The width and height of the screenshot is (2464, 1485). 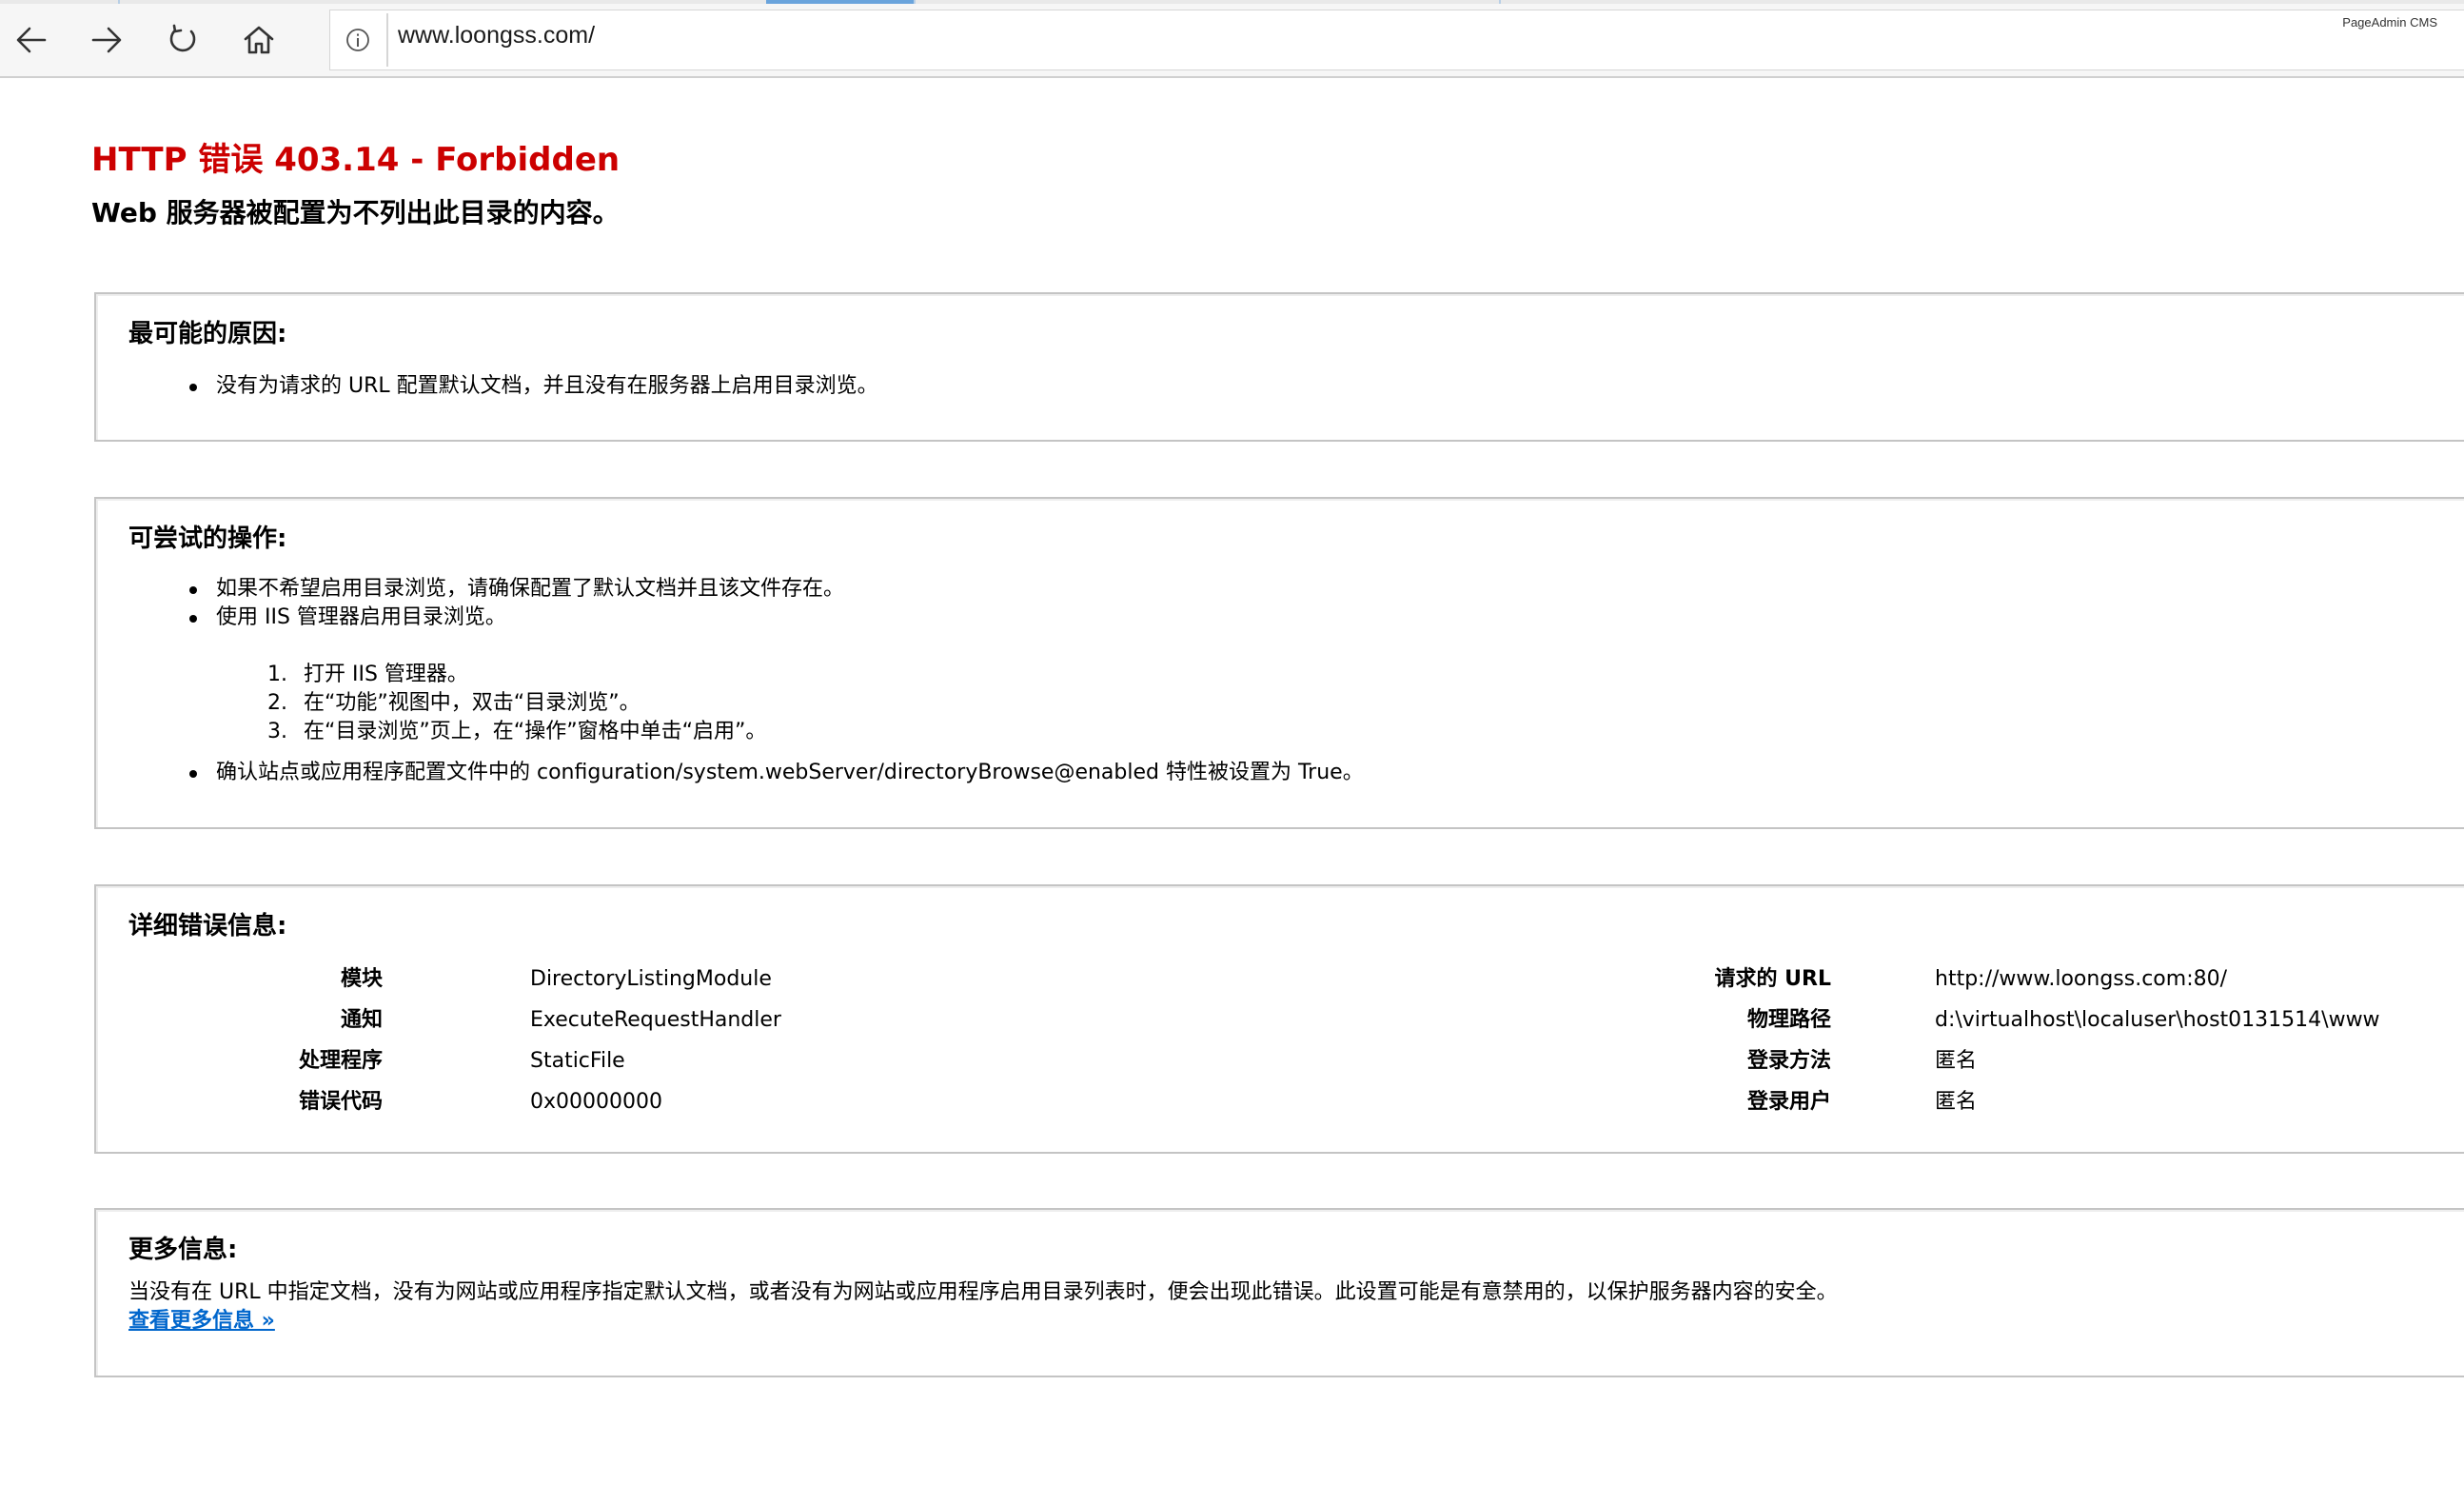 I want to click on more-info-heading: 更多信息:, so click(x=183, y=1250).